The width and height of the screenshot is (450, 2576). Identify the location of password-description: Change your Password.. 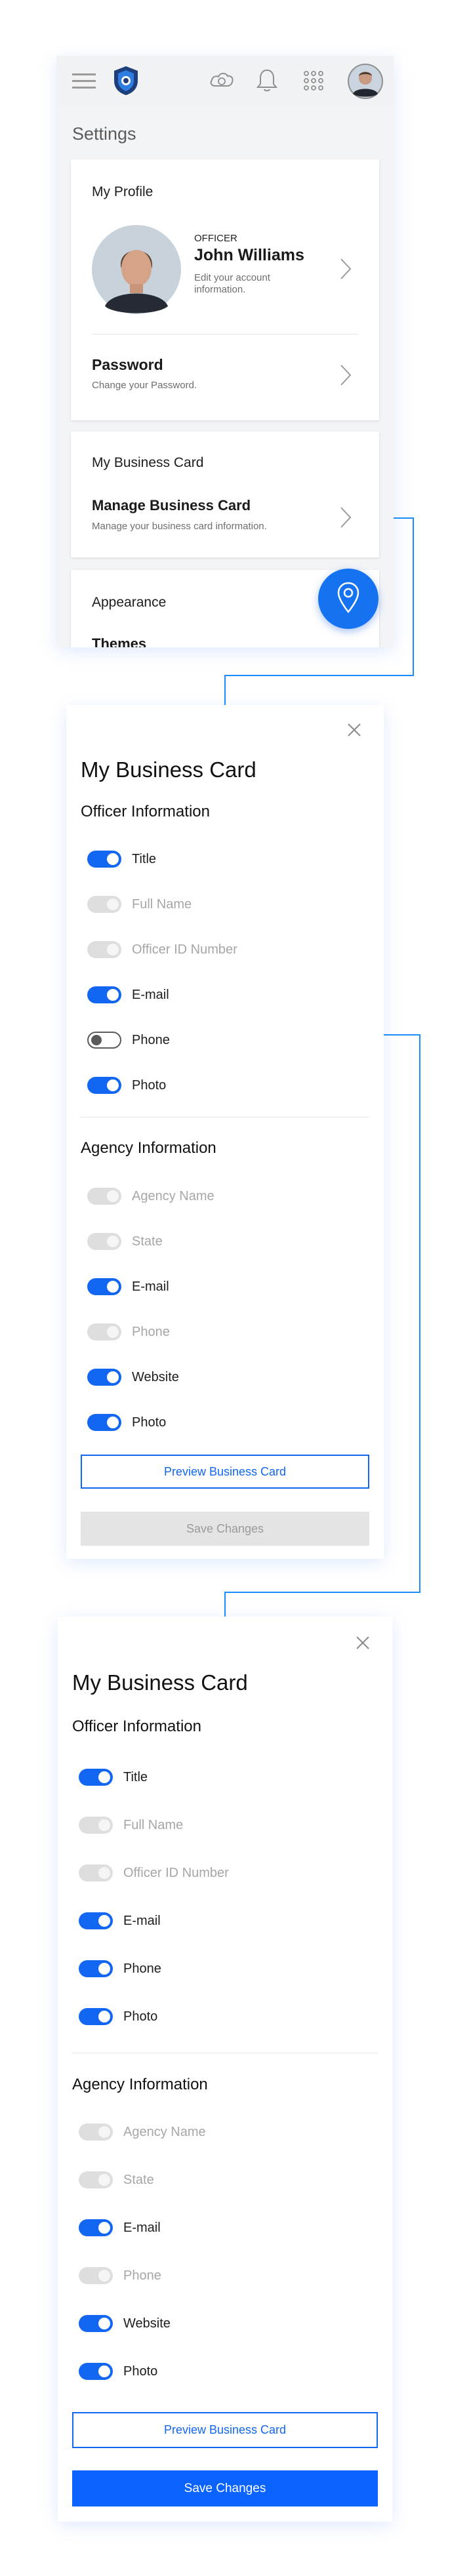
(145, 385).